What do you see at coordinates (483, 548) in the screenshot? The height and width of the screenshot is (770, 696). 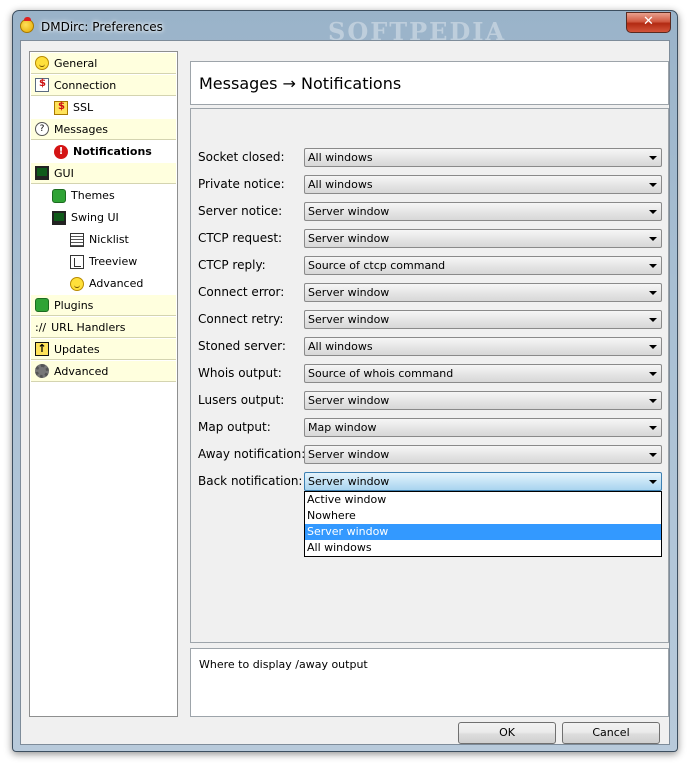 I see `dropdown-option: All windows` at bounding box center [483, 548].